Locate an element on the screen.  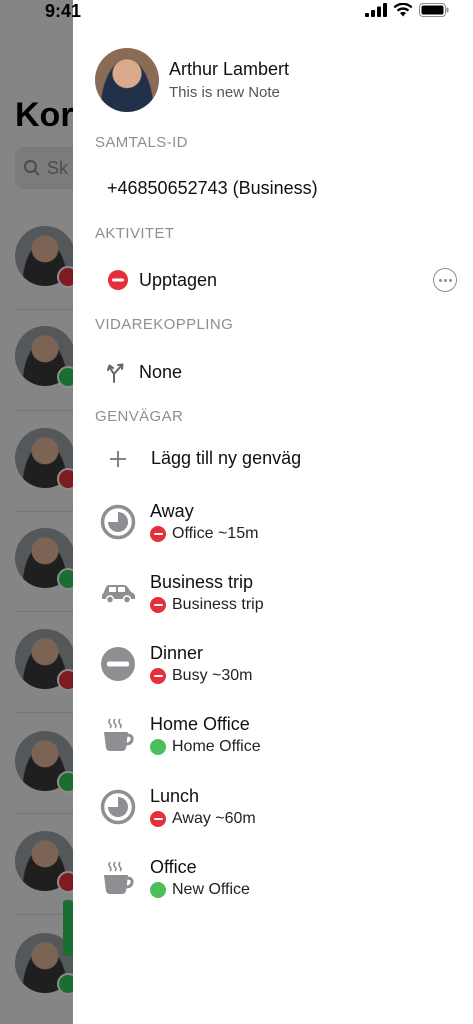
activity-value: Upptagen is located at coordinates (178, 279).